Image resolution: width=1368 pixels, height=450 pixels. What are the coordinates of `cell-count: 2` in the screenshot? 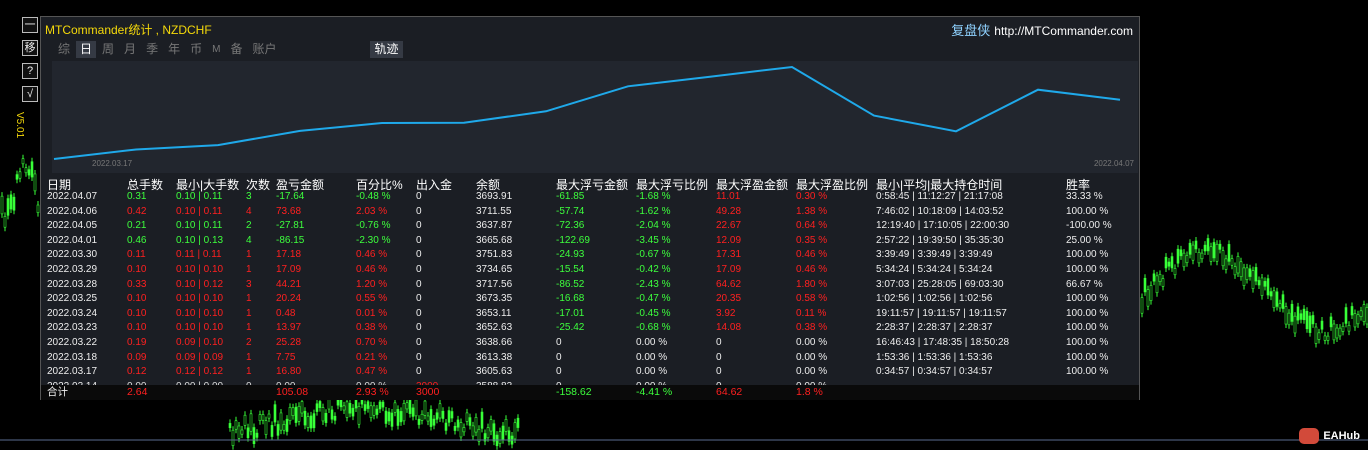 It's located at (249, 342).